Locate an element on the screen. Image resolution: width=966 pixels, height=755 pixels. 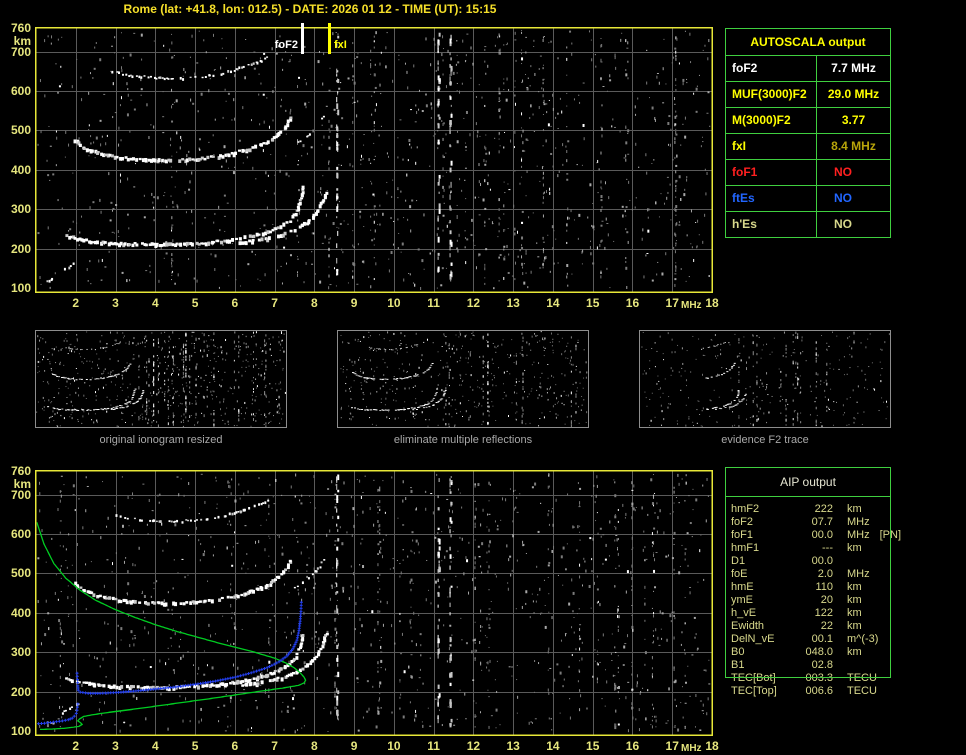
y-tick-100: 100 is located at coordinates (20, 731).